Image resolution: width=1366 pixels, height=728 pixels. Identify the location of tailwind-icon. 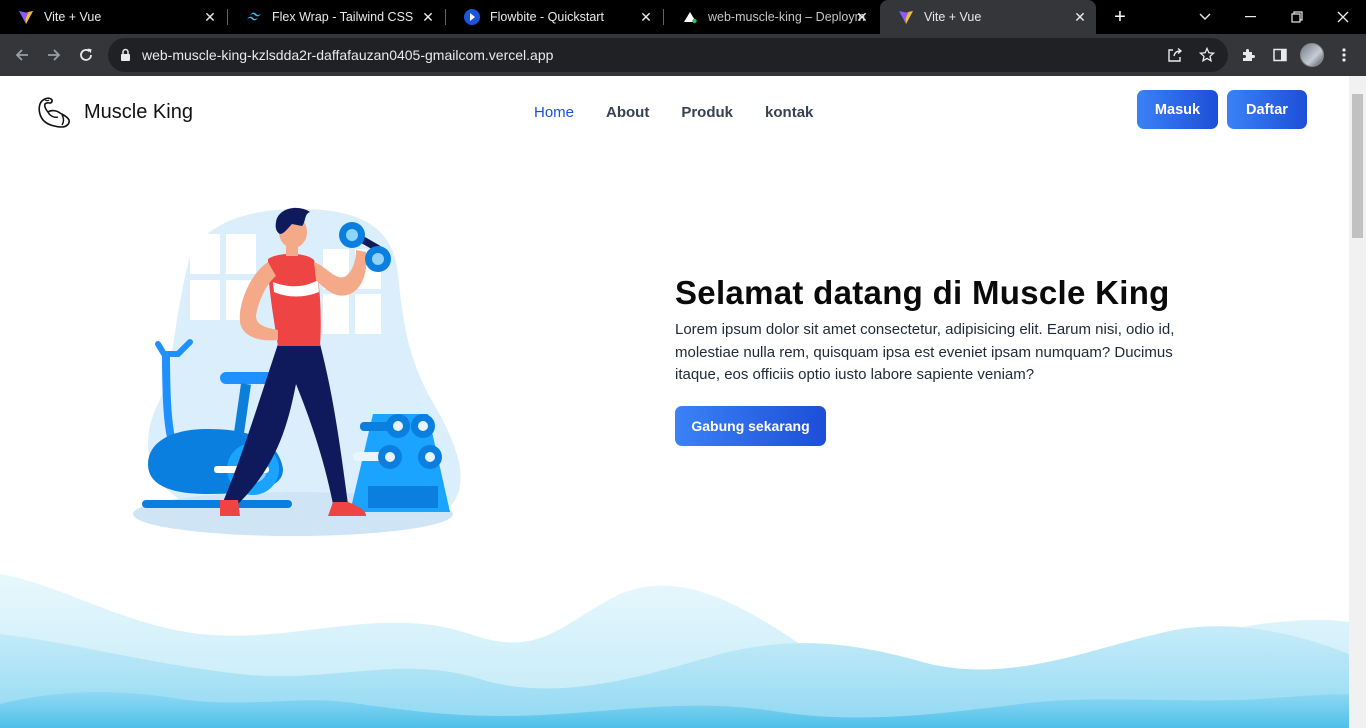
(254, 17).